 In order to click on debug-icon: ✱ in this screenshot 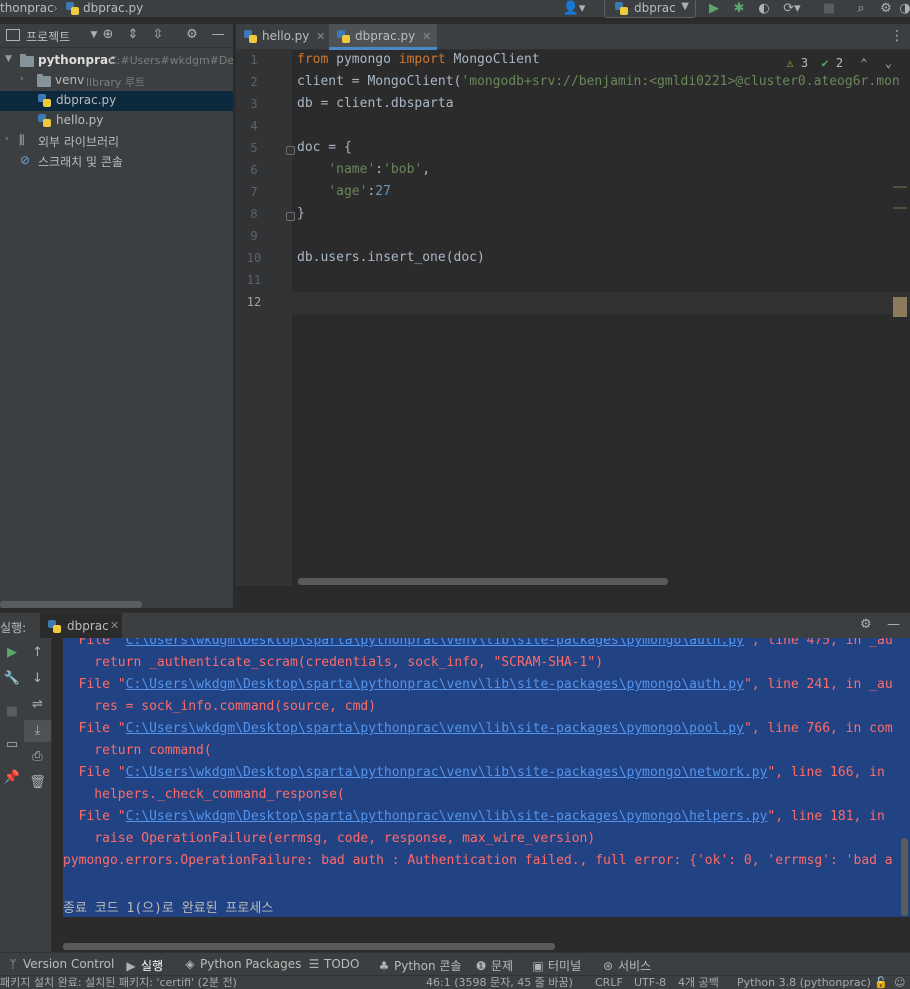, I will do `click(739, 9)`.